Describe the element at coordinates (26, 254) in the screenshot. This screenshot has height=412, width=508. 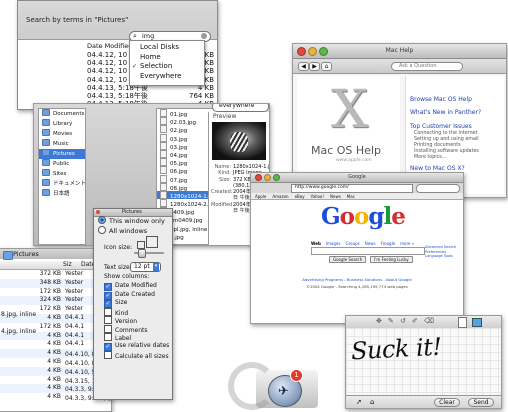
I see `list-window-title: Pictures` at that location.